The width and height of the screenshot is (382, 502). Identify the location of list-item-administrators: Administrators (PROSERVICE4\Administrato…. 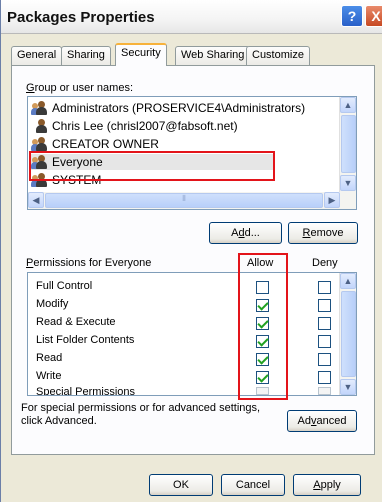
(168, 108).